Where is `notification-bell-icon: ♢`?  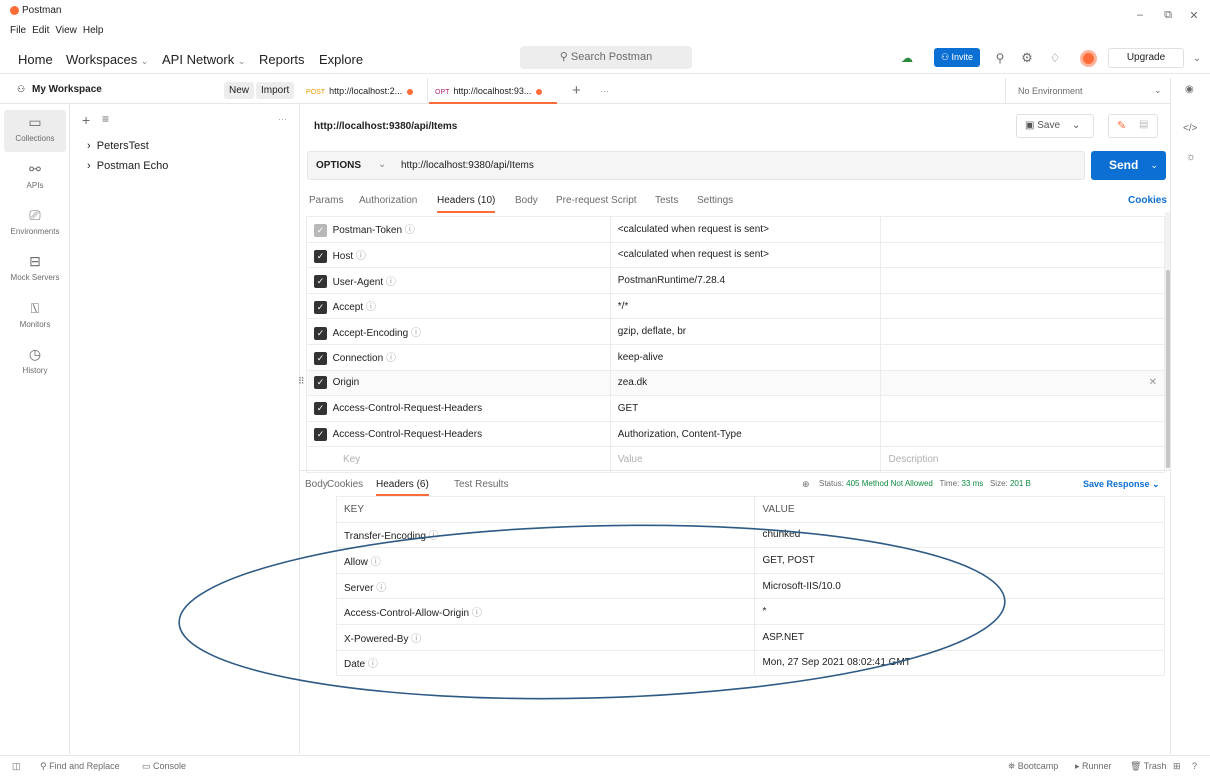 notification-bell-icon: ♢ is located at coordinates (1055, 58).